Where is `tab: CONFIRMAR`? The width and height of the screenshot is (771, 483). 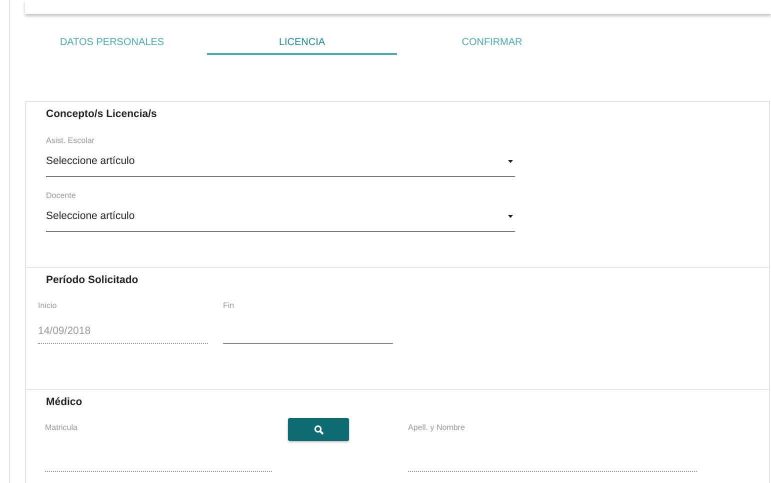 tab: CONFIRMAR is located at coordinates (492, 35).